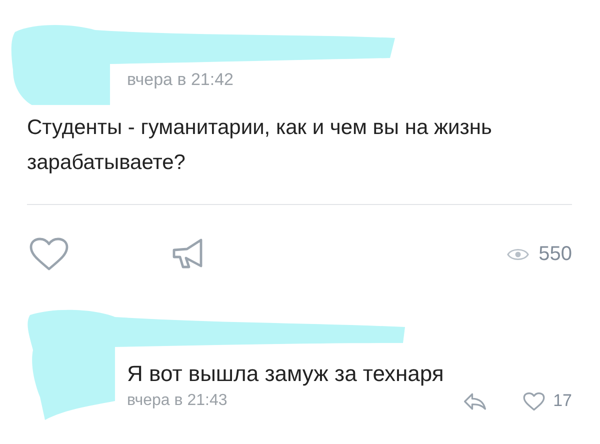 This screenshot has width=600, height=444. I want to click on comment-time: вчера в 21:43, so click(177, 401).